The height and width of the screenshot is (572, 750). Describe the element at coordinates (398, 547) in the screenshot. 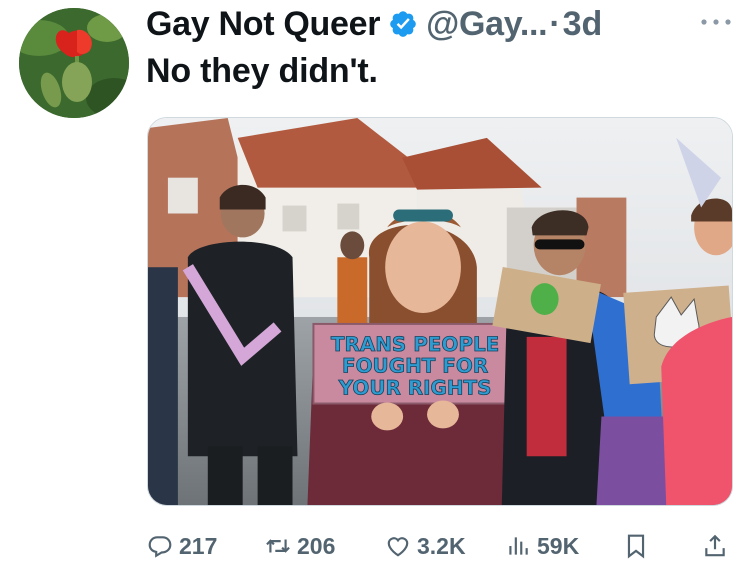

I see `heart-icon` at that location.